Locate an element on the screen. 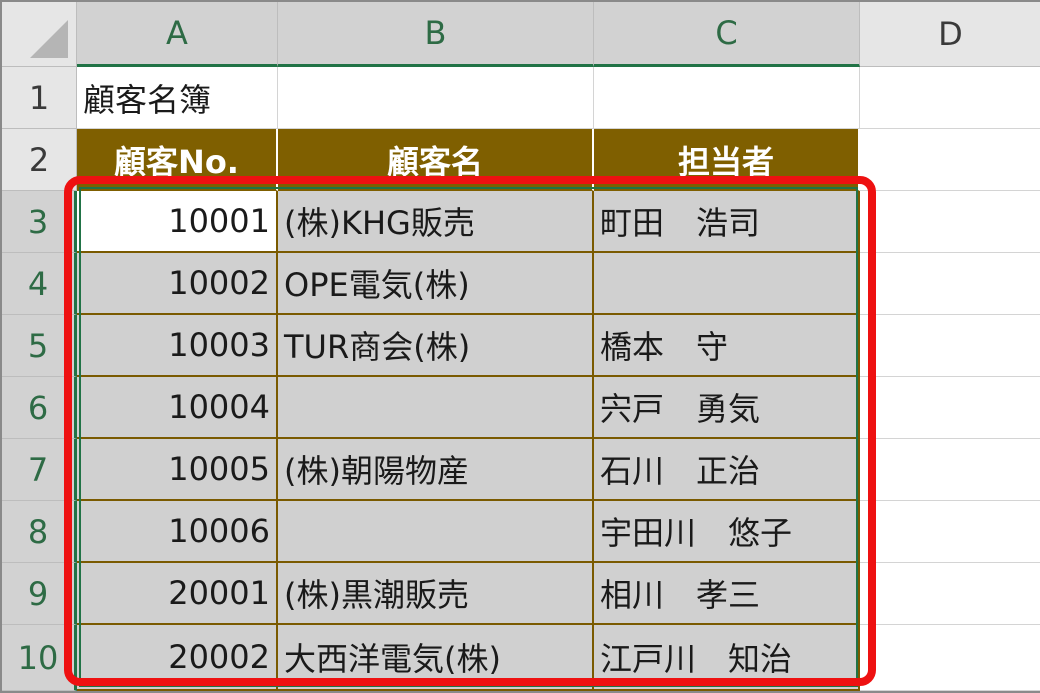 This screenshot has height=693, width=1040. cell-b8 is located at coordinates (436, 532).